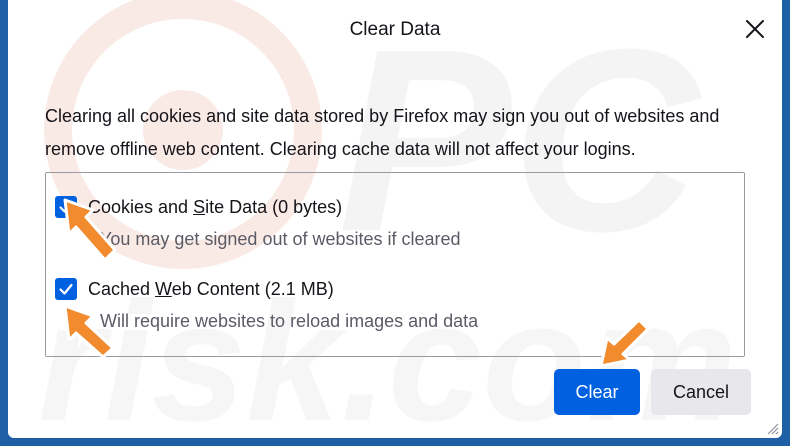  I want to click on cookies-label: Cookies and Site Data (0 bytes), so click(215, 207).